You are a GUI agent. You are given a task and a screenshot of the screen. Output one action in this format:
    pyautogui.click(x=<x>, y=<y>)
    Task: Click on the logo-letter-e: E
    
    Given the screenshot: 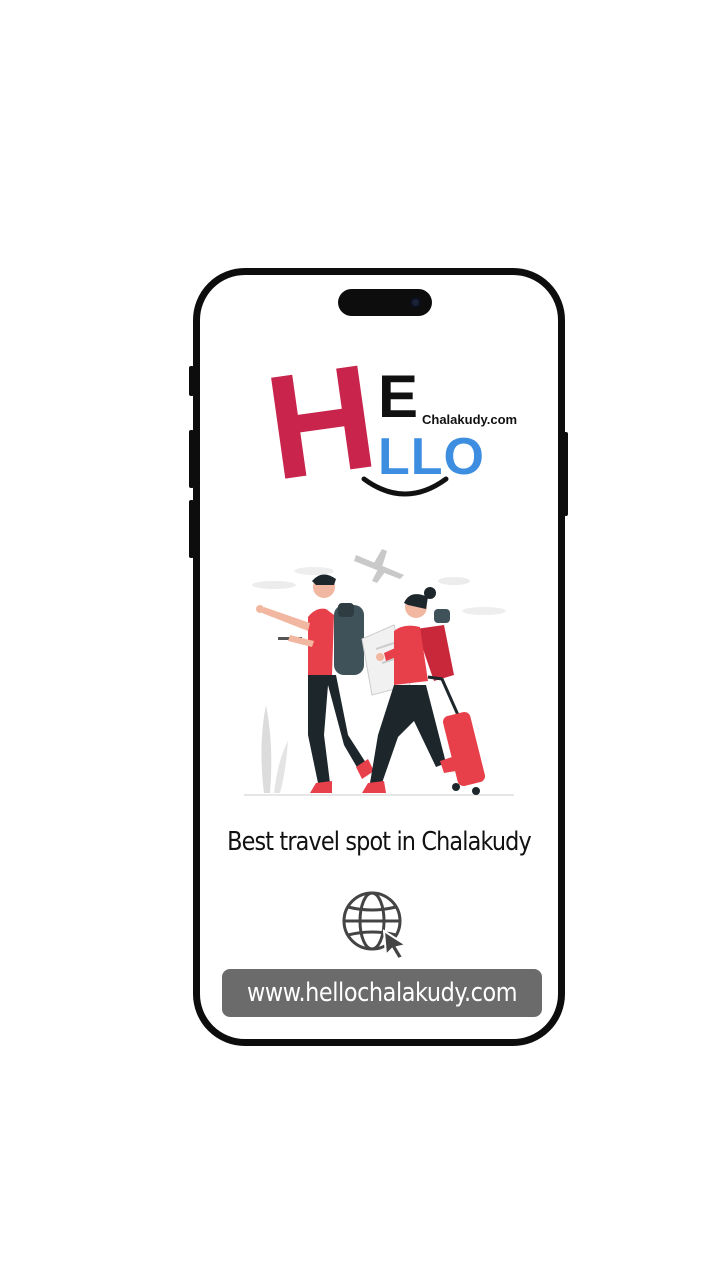 What is the action you would take?
    pyautogui.click(x=398, y=396)
    